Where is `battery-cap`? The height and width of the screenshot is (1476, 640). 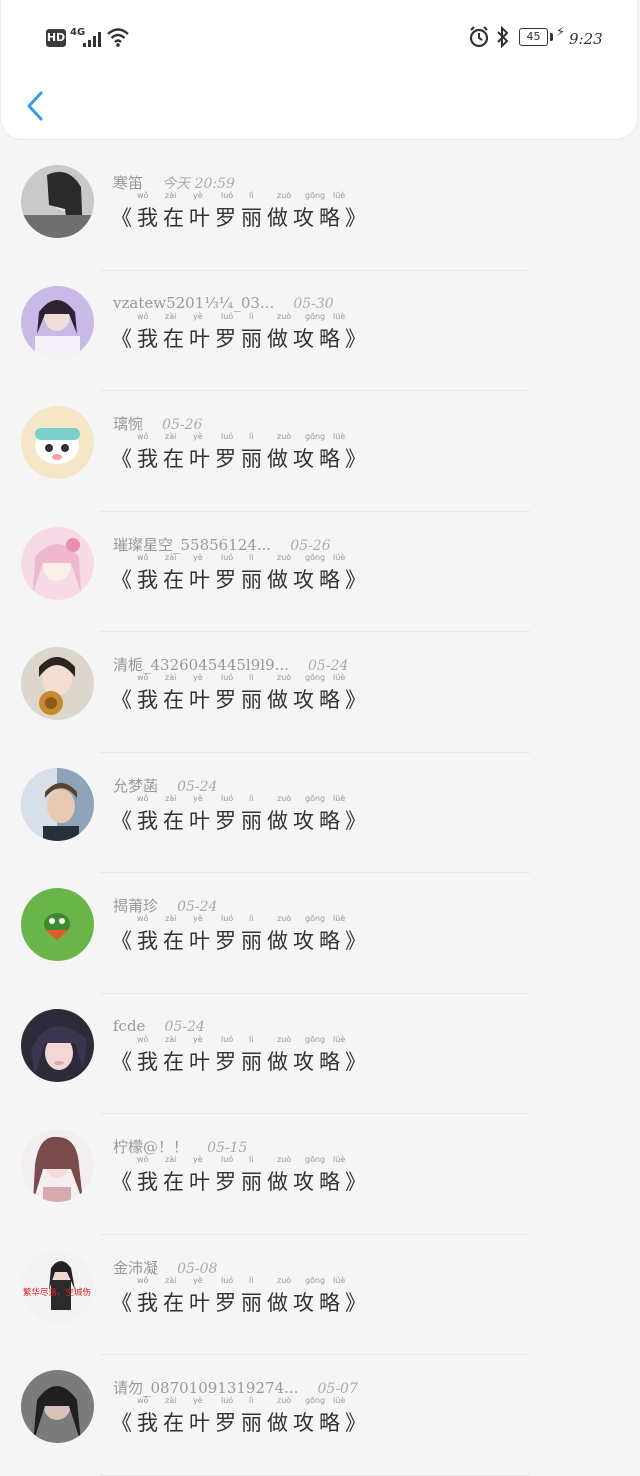 battery-cap is located at coordinates (551, 37).